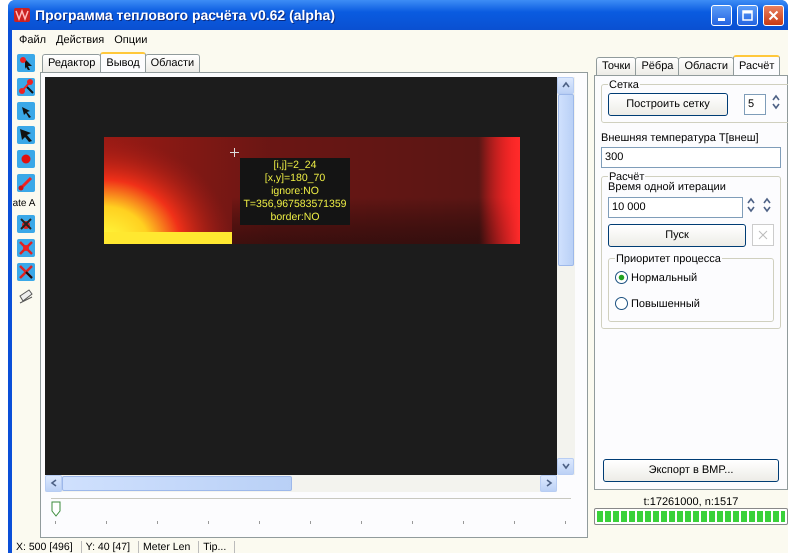 The image size is (788, 553). What do you see at coordinates (657, 65) in the screenshot?
I see `tab: Рёбра` at bounding box center [657, 65].